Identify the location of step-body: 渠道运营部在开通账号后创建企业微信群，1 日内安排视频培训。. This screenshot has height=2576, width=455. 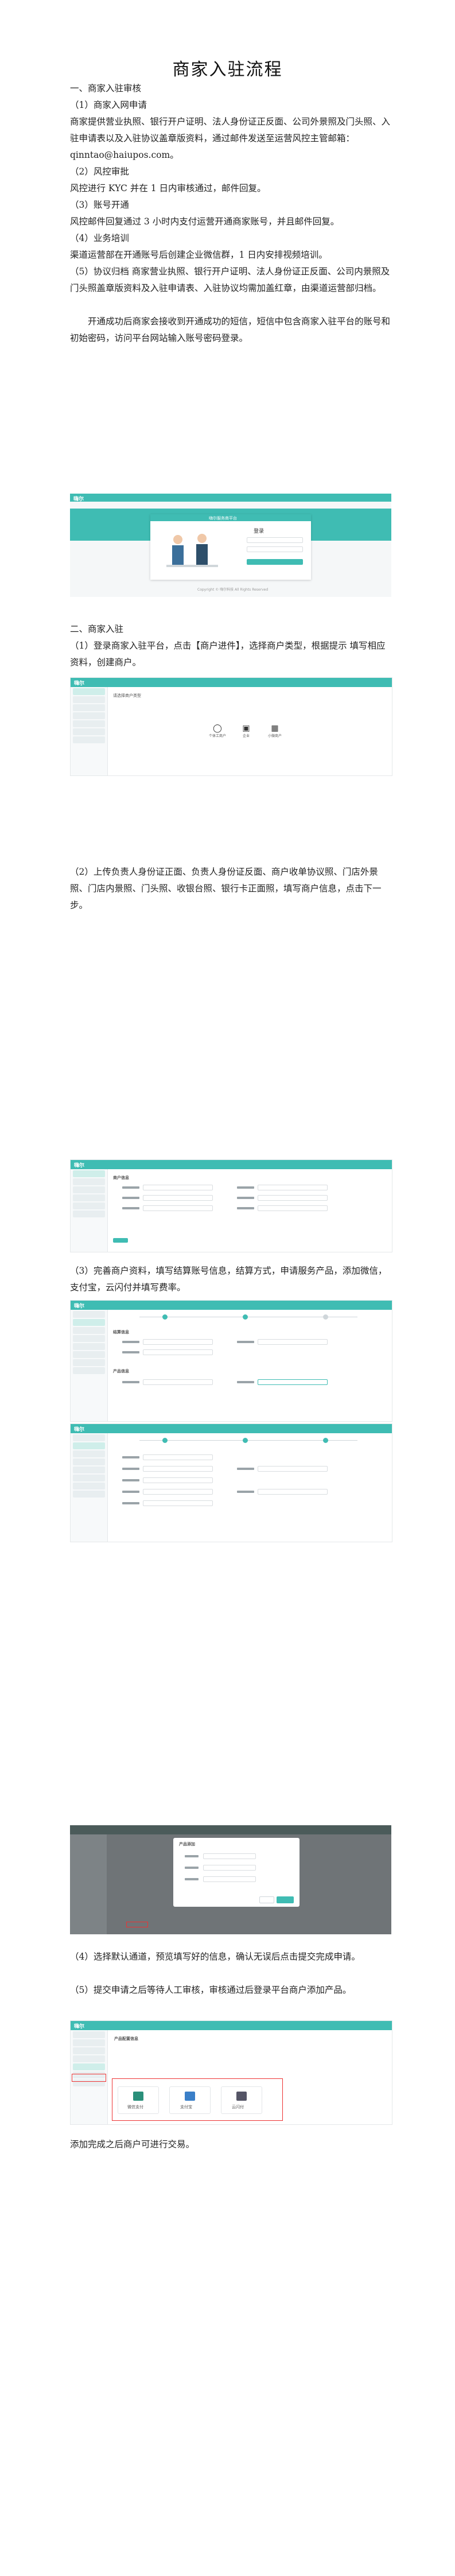
(199, 255).